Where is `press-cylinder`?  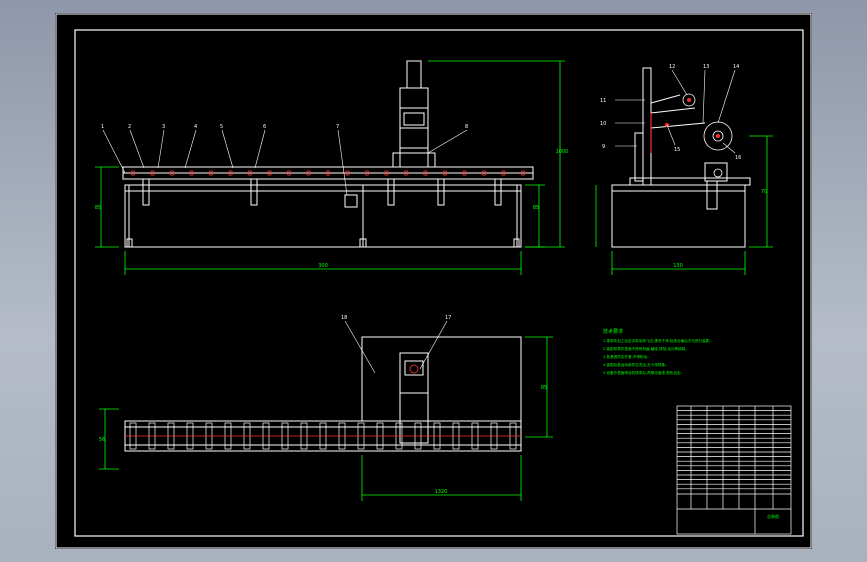
press-cylinder is located at coordinates (414, 74).